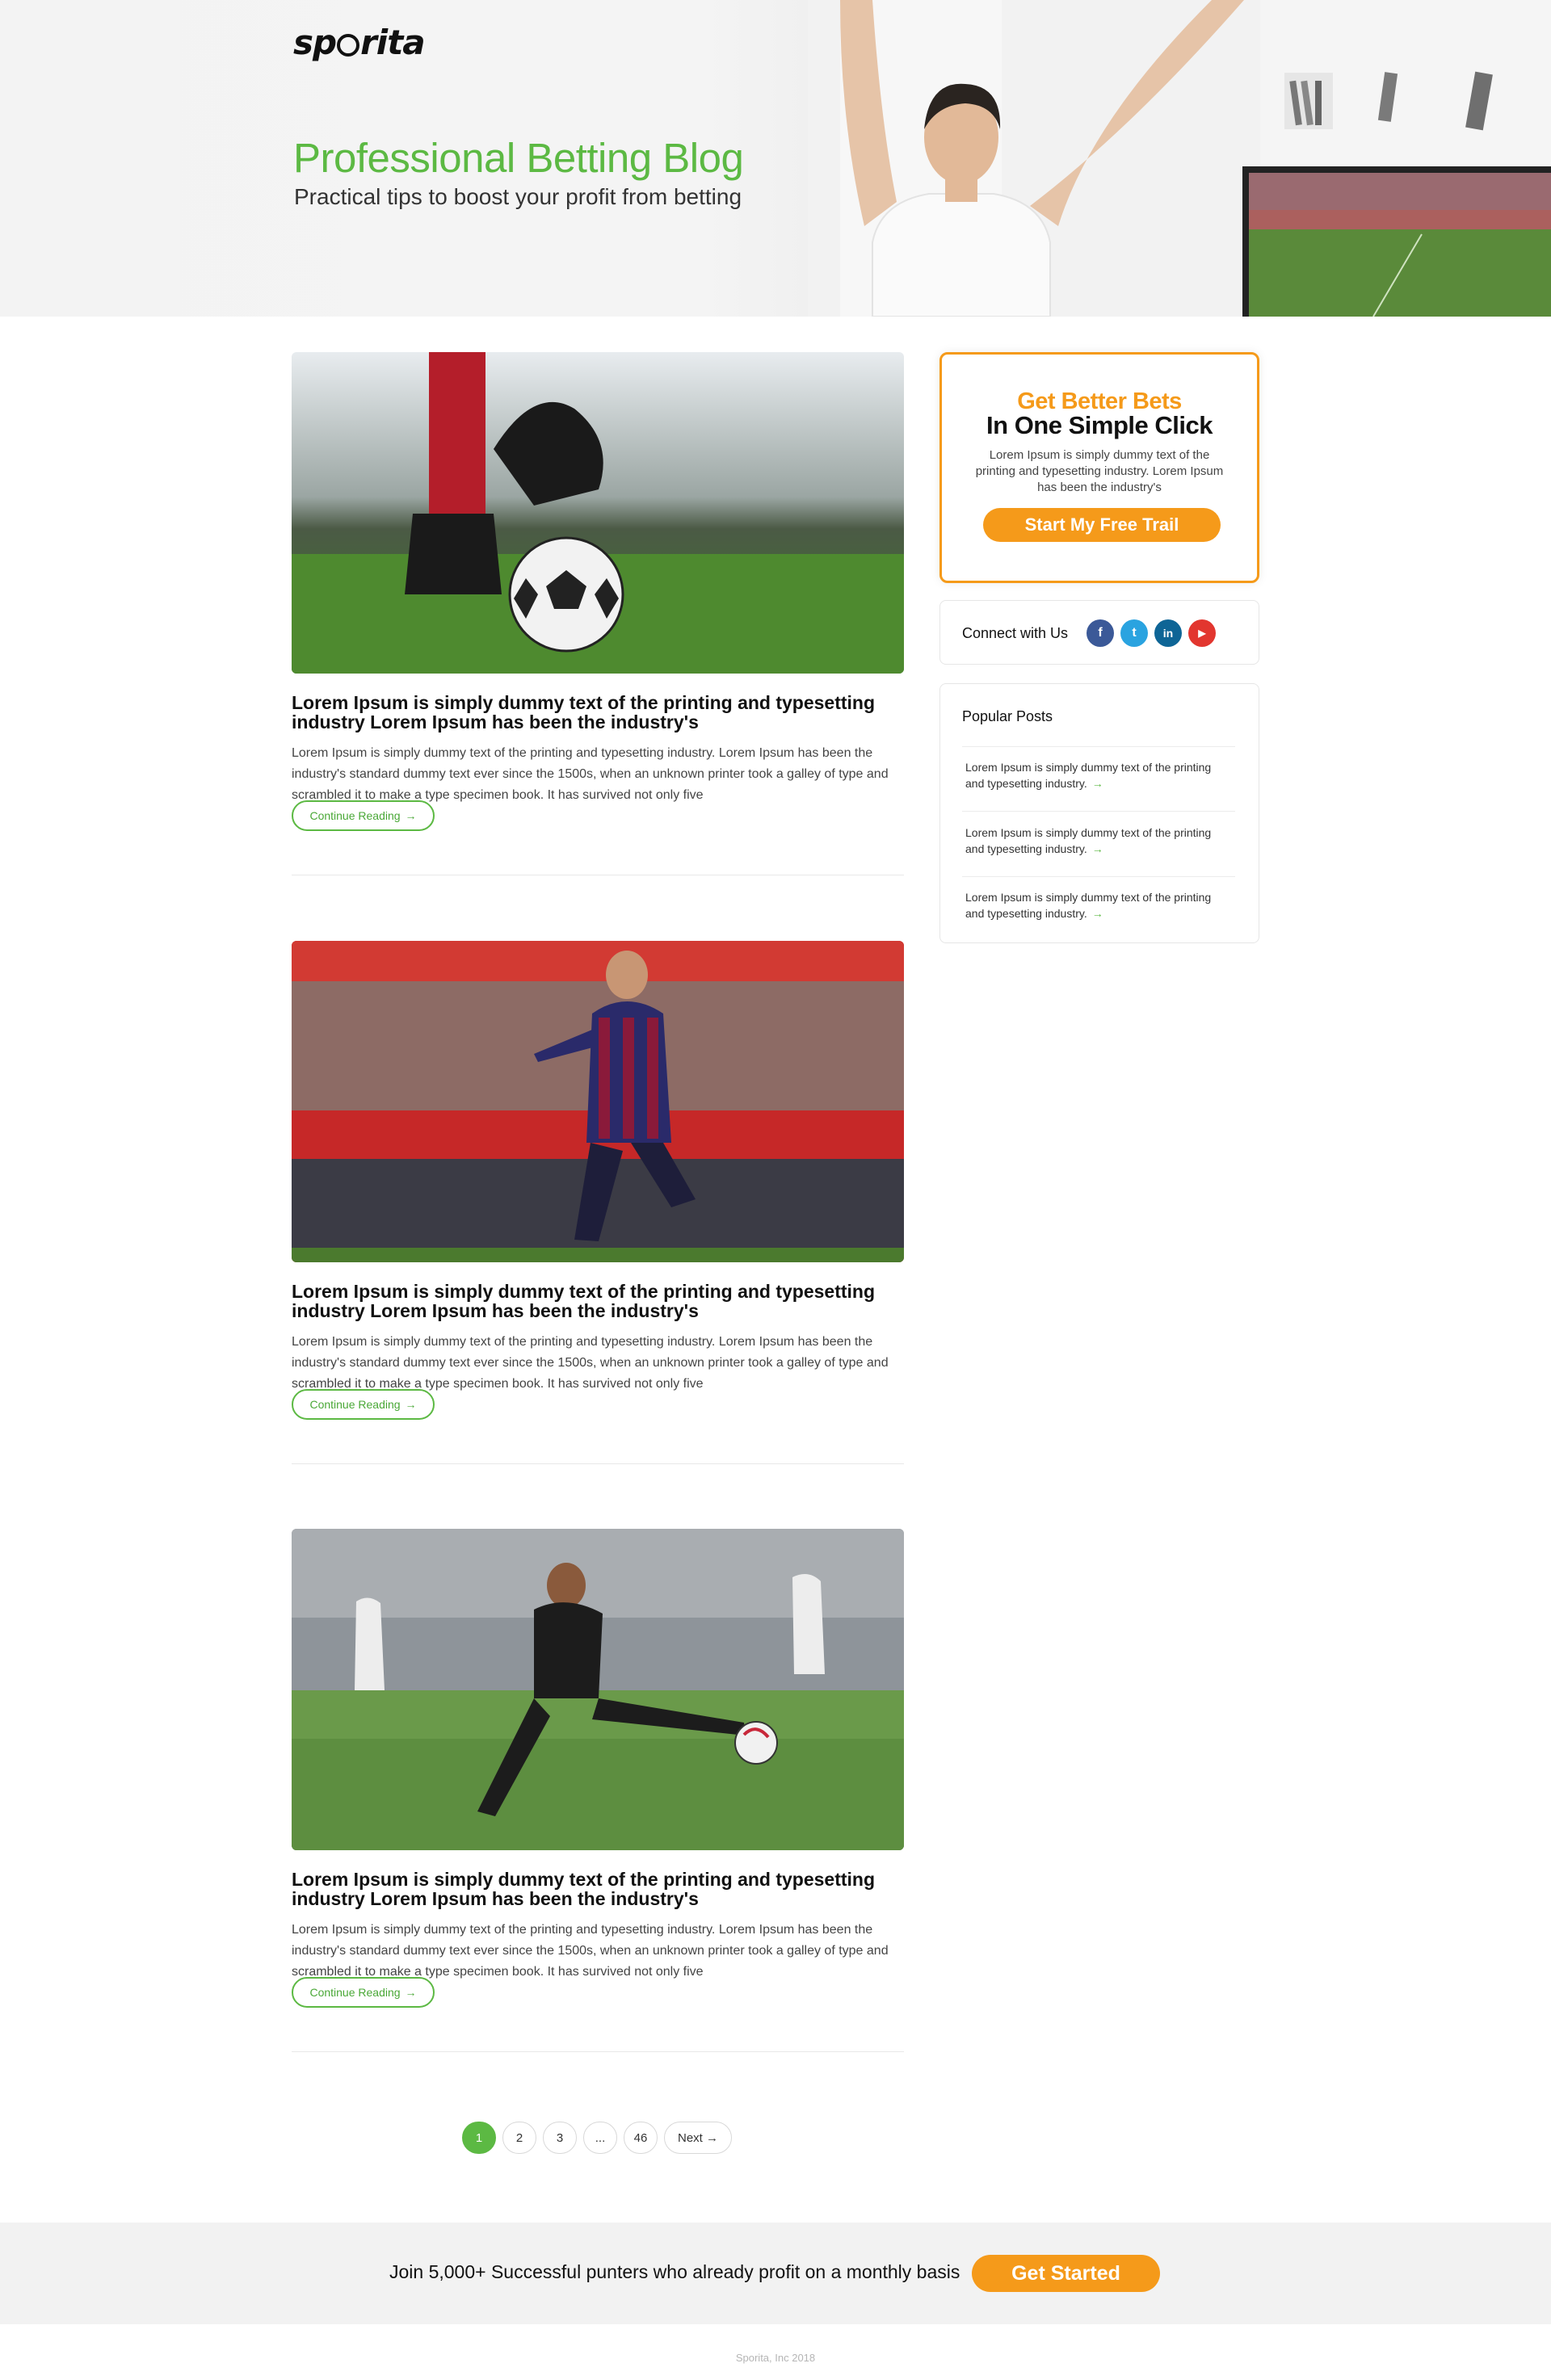 The image size is (1551, 2380). What do you see at coordinates (598, 513) in the screenshot?
I see `post-image-cleat-ball` at bounding box center [598, 513].